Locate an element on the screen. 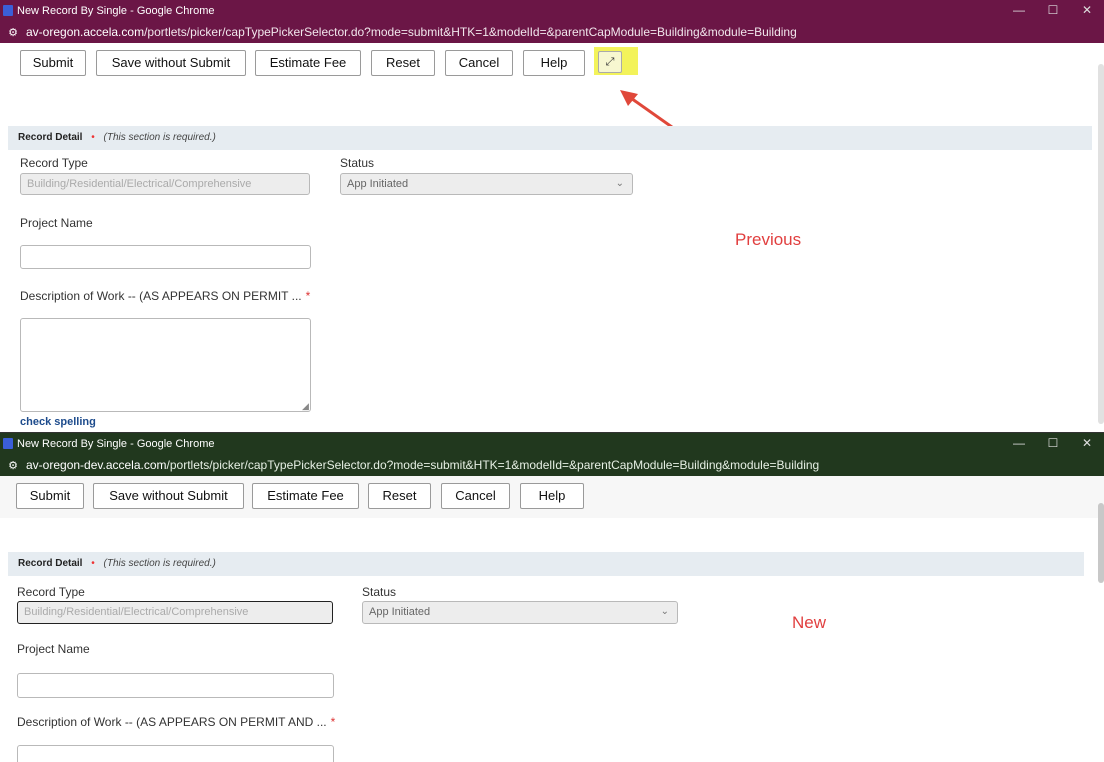  url-host: av-oregon-dev.accela.com is located at coordinates (96, 465).